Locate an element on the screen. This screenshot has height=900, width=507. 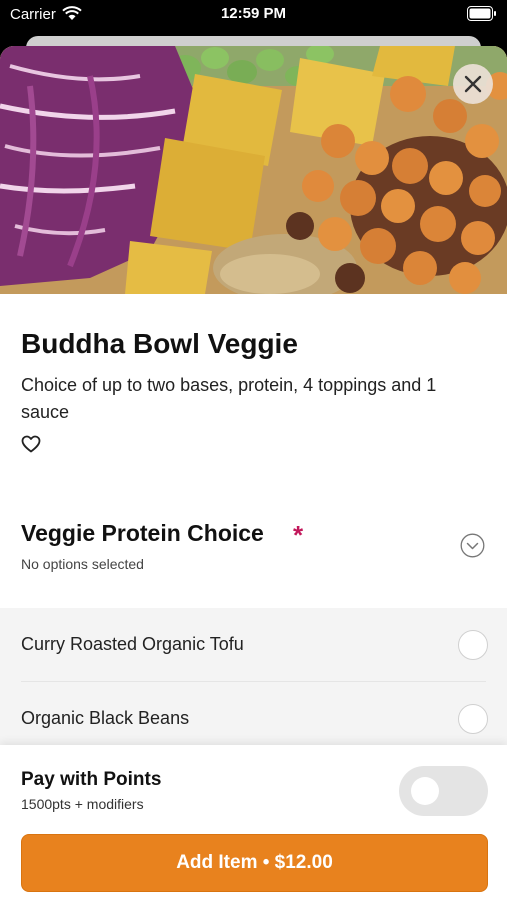
heart-icon is located at coordinates (31, 444).